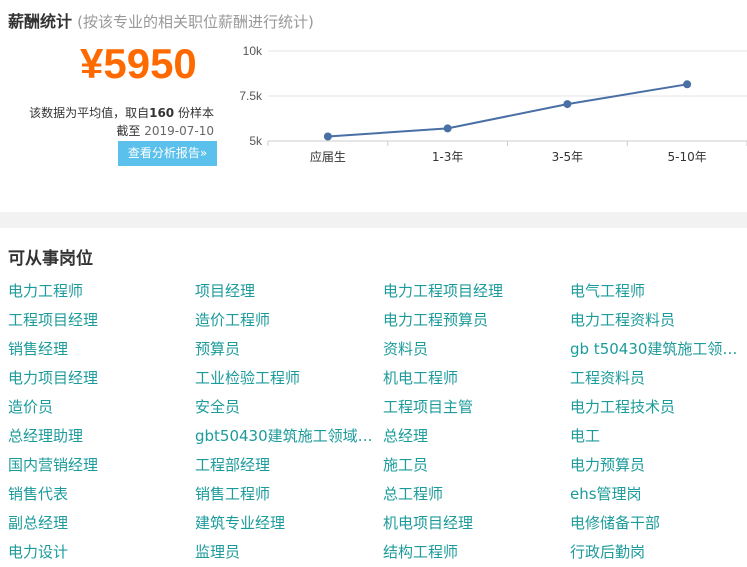 Image resolution: width=747 pixels, height=567 pixels. I want to click on job-link: 电力设计, so click(101, 554).